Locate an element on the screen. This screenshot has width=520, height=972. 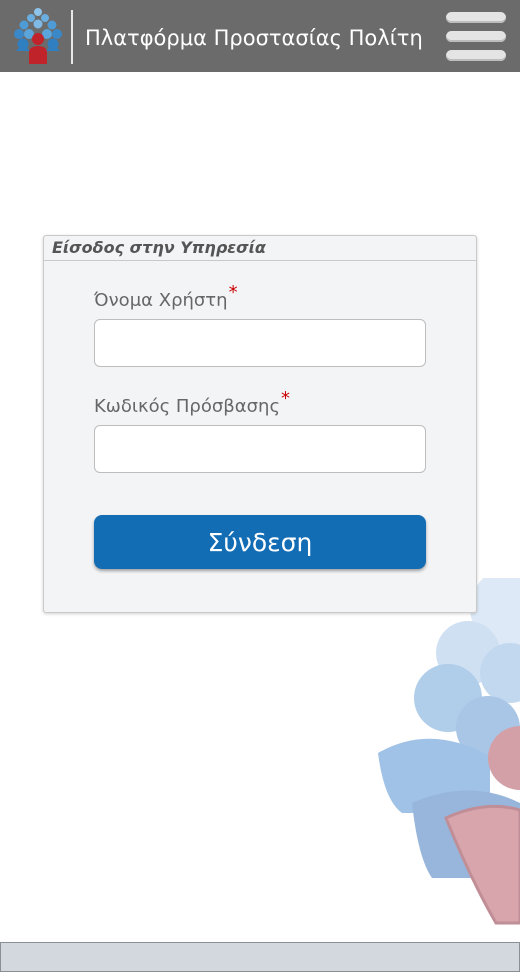
password-label: Κωδικός Πρόσβασης* is located at coordinates (192, 402).